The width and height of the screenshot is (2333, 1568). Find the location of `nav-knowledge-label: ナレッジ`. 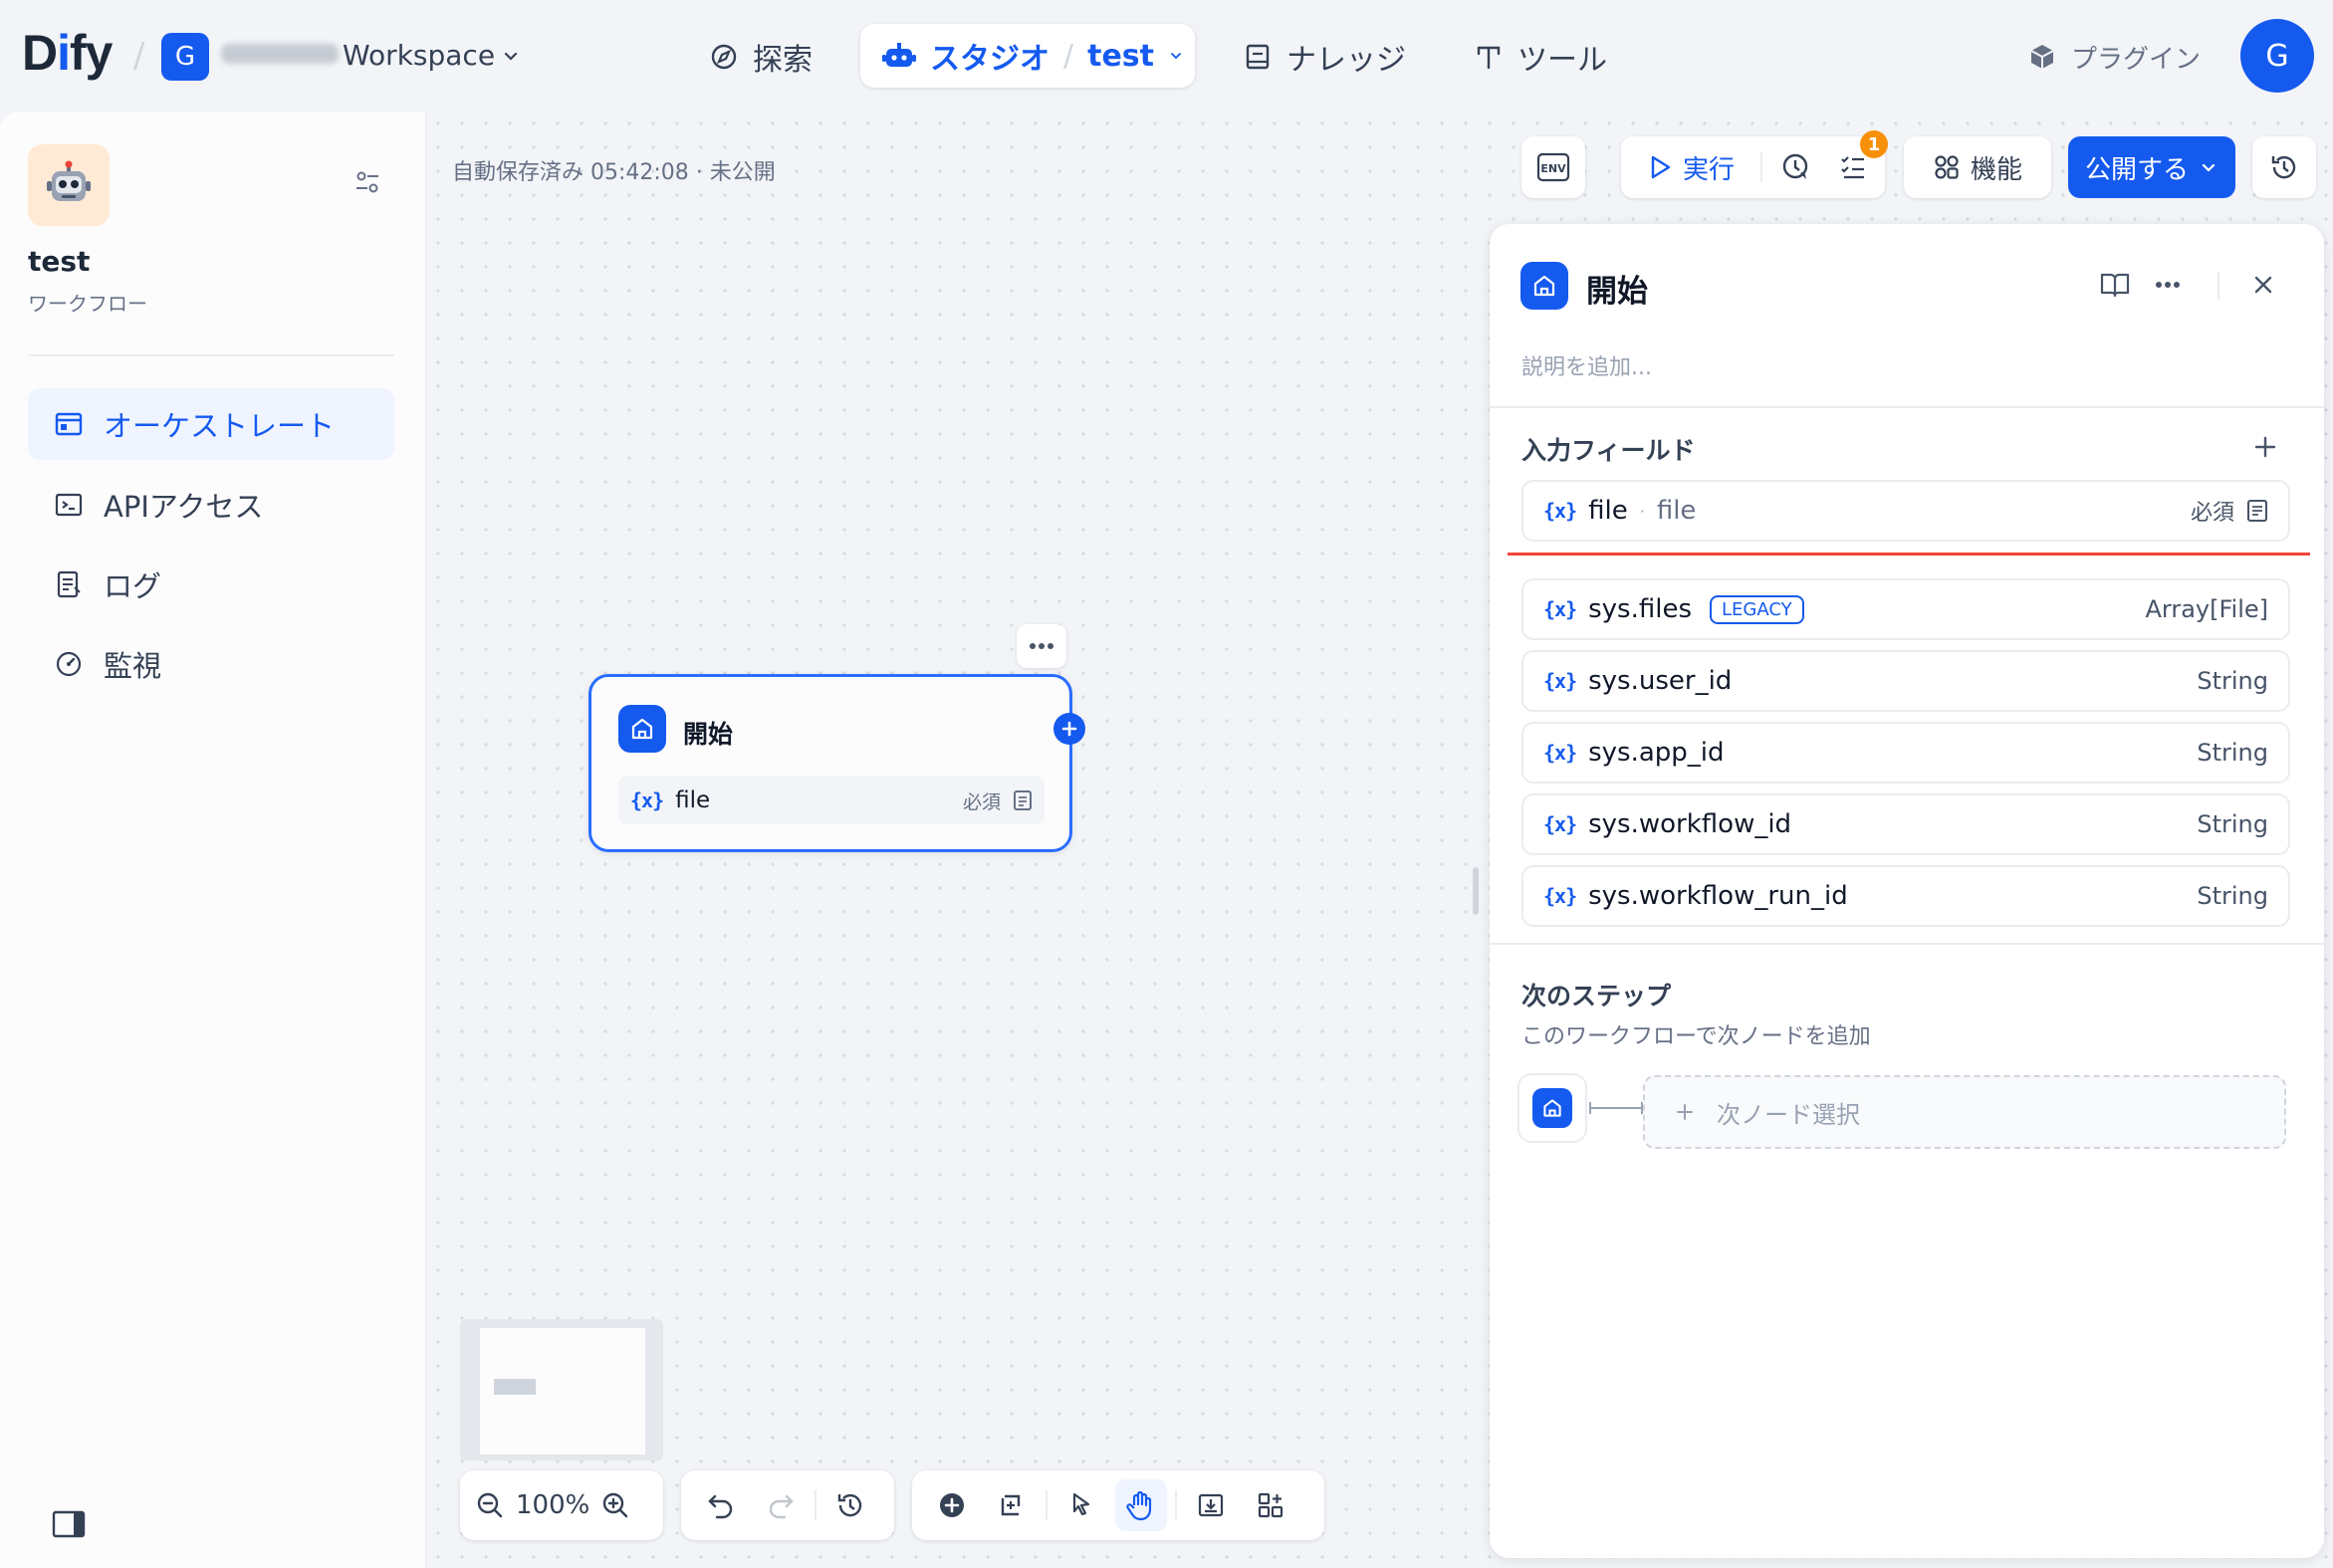

nav-knowledge-label: ナレッジ is located at coordinates (1346, 61).